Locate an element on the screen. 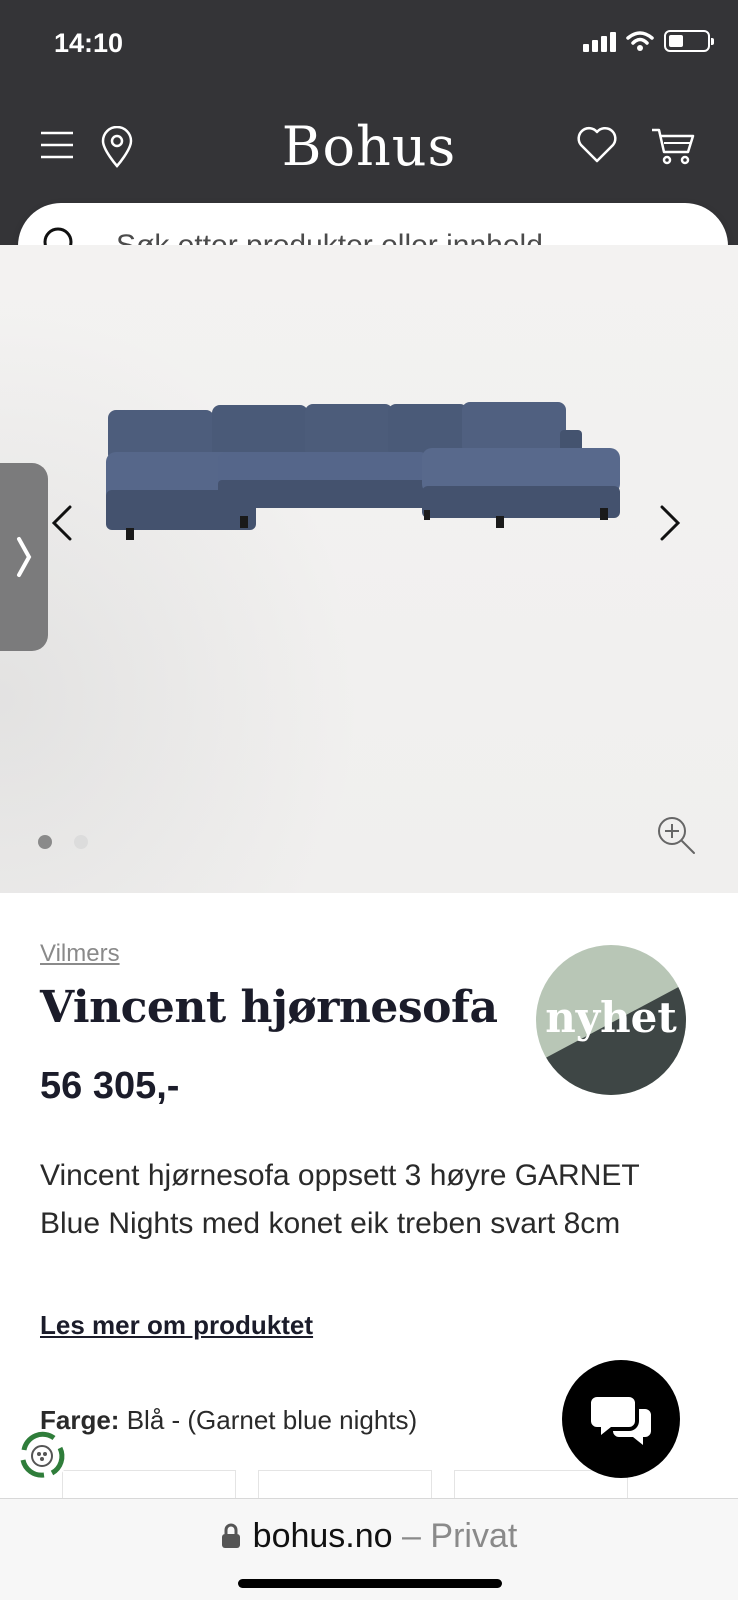 The width and height of the screenshot is (738, 1600). chevron-right-icon is located at coordinates (24, 557).